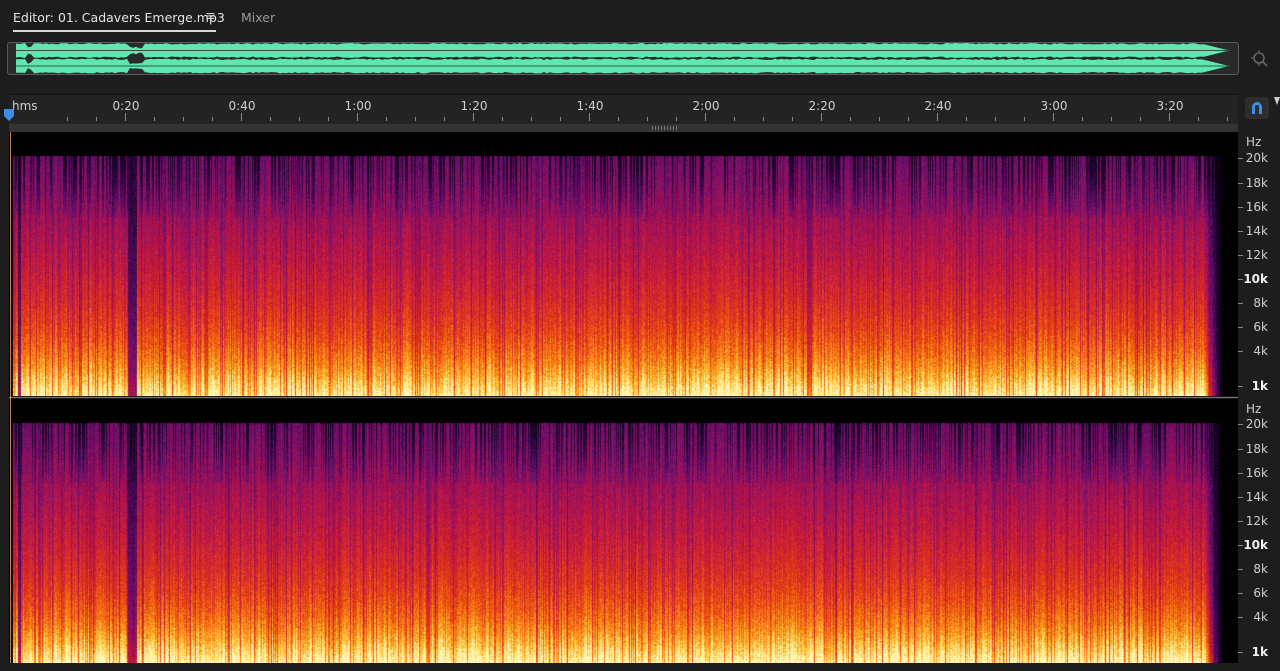 The height and width of the screenshot is (671, 1280). I want to click on frequency-label: 4k, so click(1260, 351).